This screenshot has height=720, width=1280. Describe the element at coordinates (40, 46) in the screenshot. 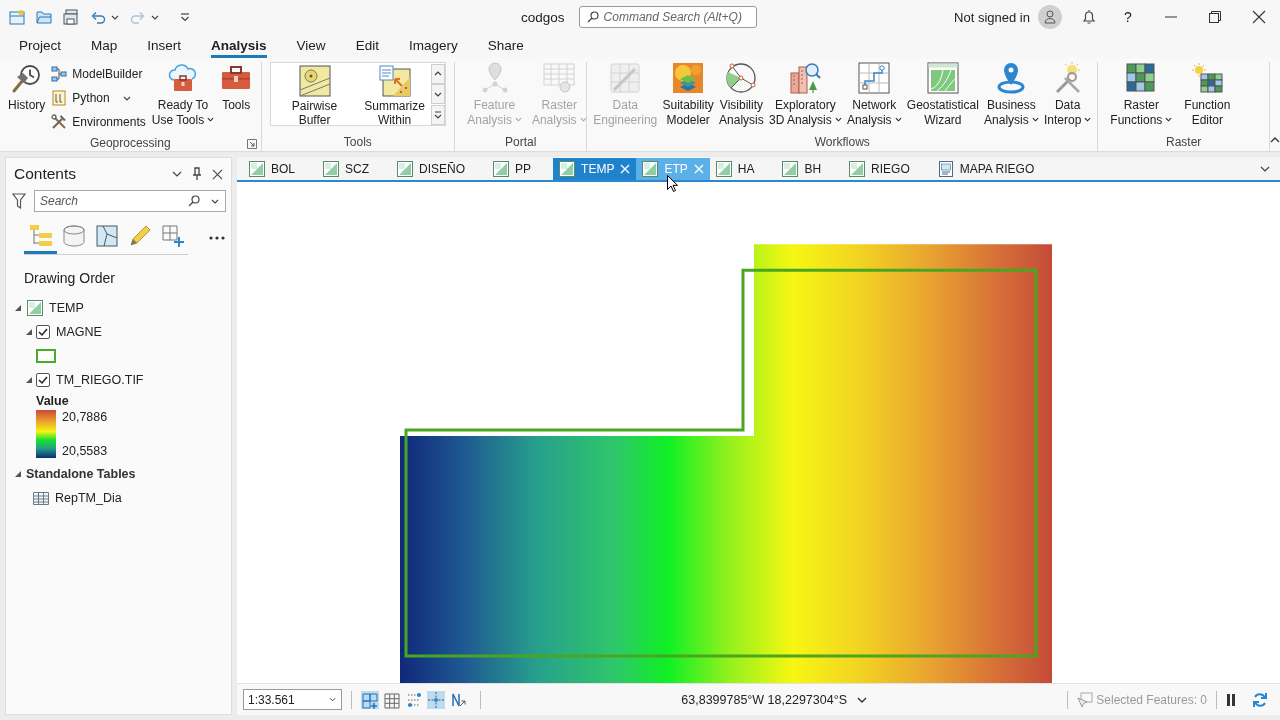

I see `ribbon-tab: Project` at that location.